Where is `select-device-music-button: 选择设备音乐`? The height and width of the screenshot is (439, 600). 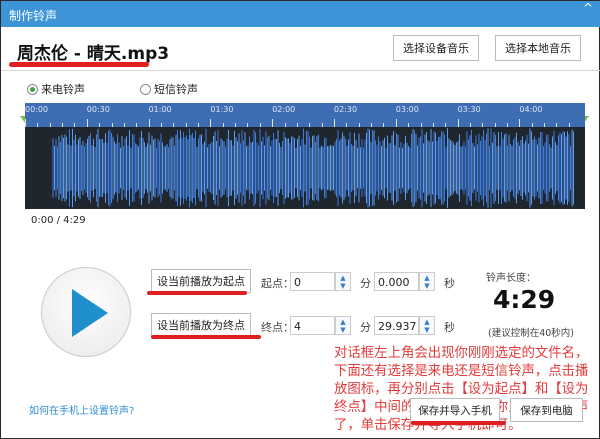 select-device-music-button: 选择设备音乐 is located at coordinates (436, 48).